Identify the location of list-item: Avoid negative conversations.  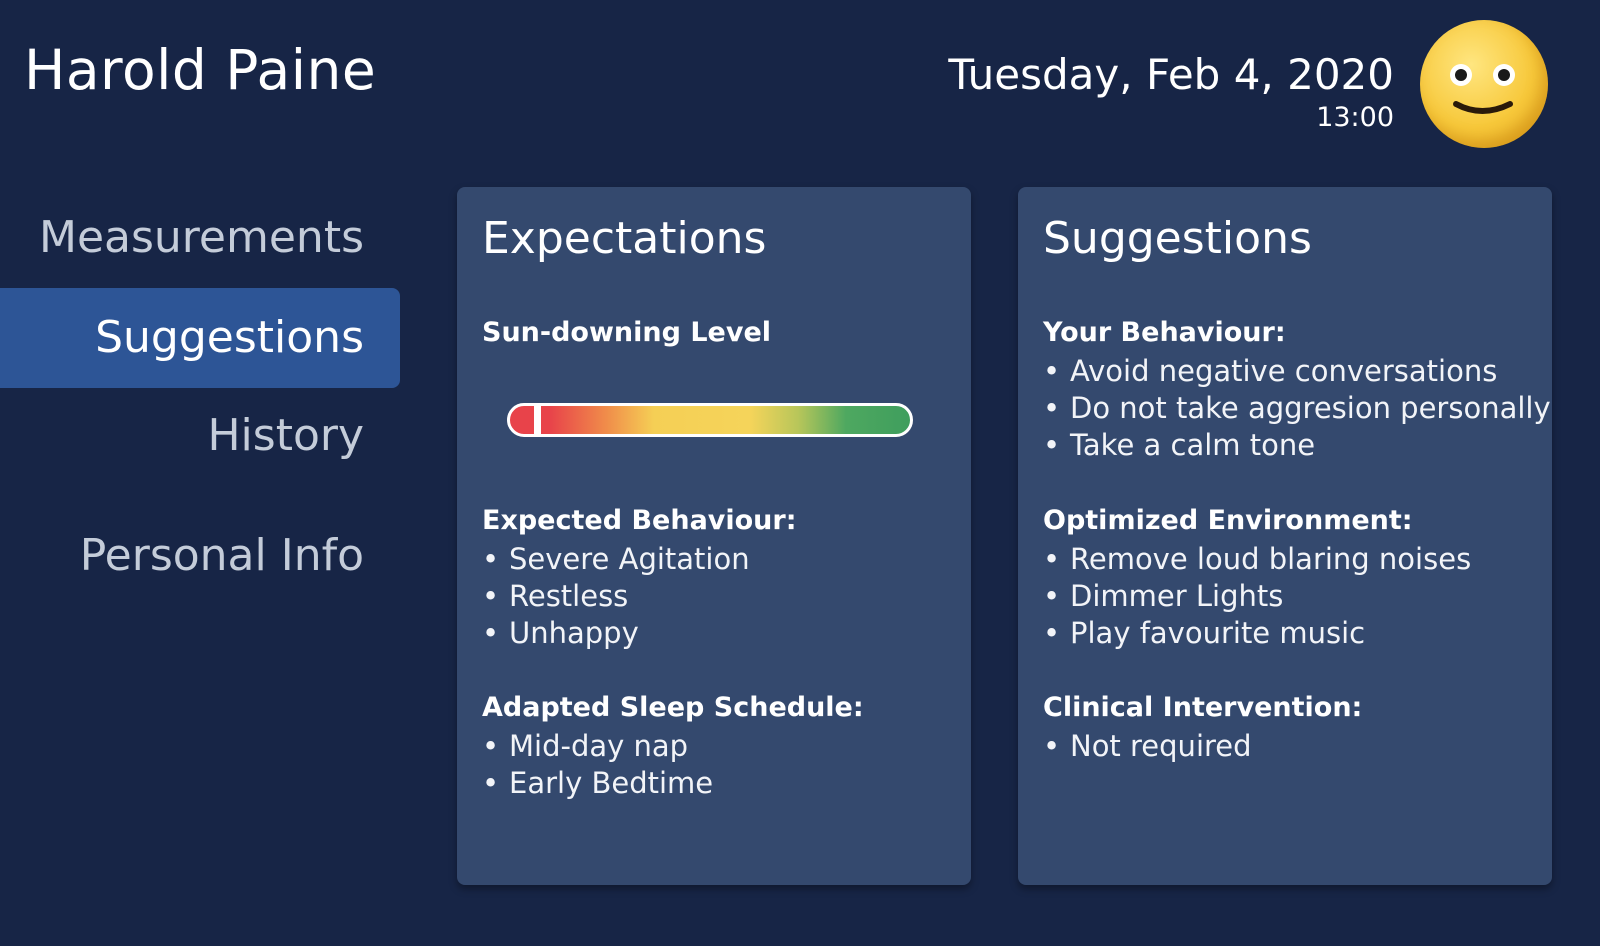
(1297, 371).